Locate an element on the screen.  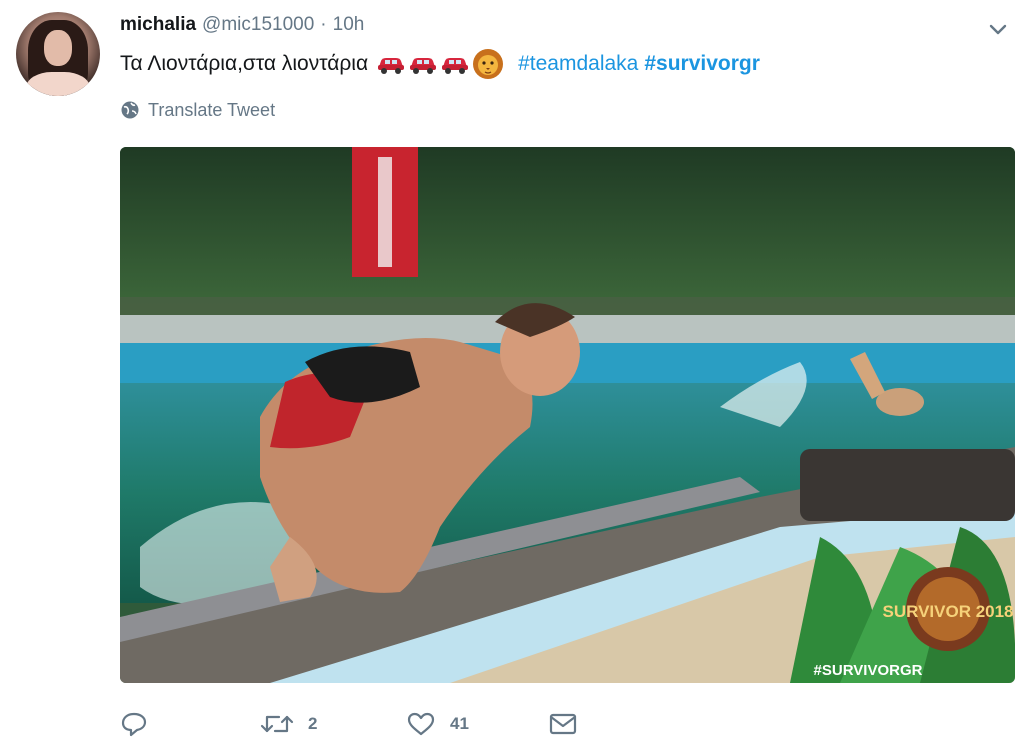
like-button: 41 is located at coordinates (437, 724).